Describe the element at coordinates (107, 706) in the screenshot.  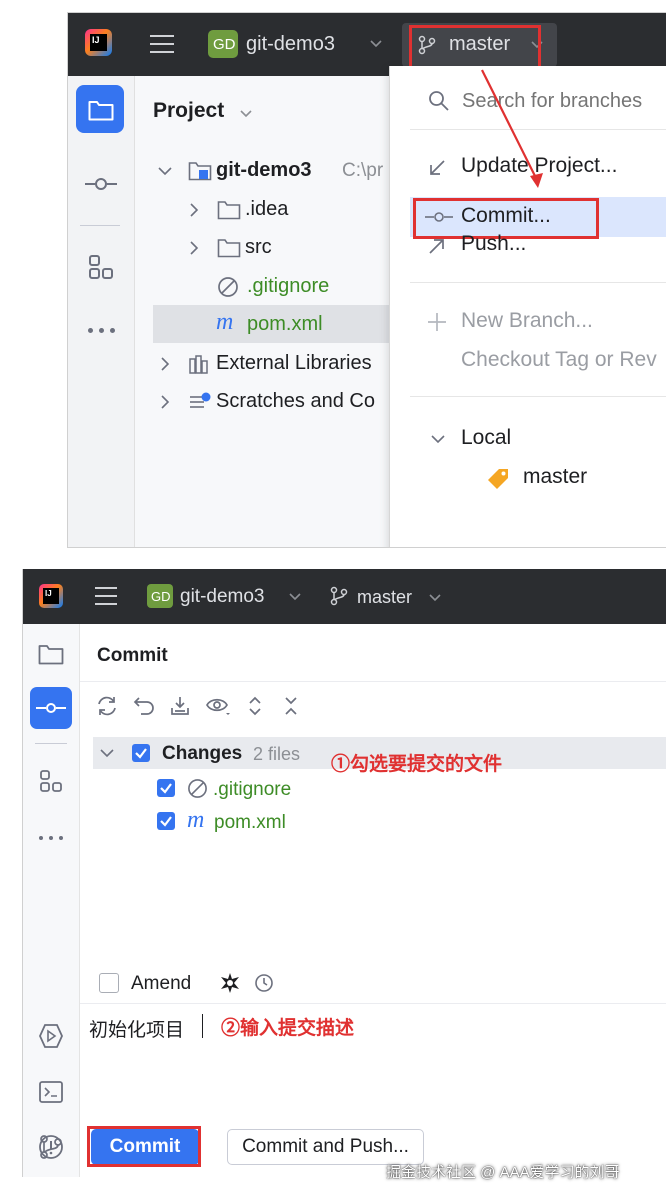
I see `refresh-icon` at that location.